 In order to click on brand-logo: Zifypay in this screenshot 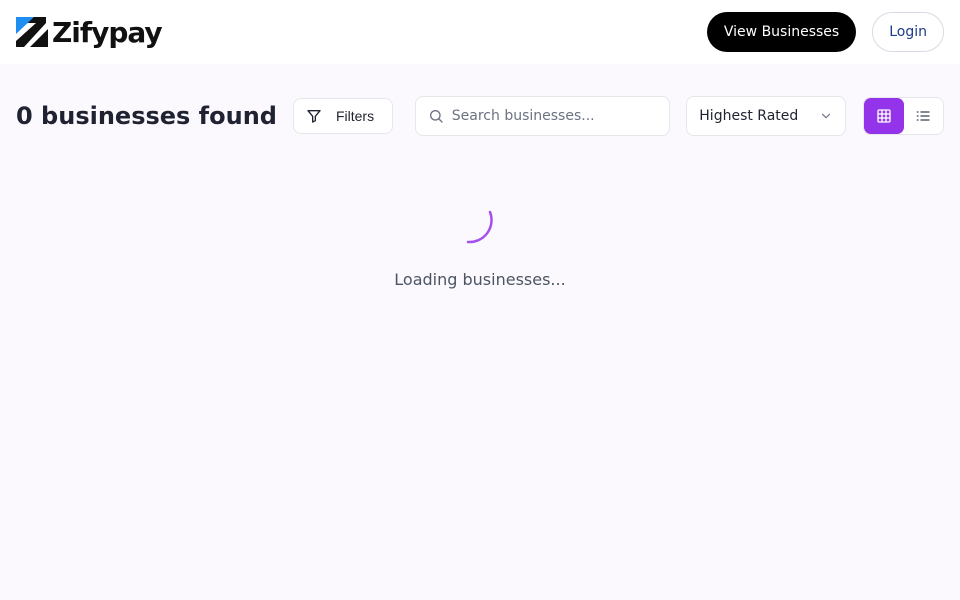, I will do `click(89, 32)`.